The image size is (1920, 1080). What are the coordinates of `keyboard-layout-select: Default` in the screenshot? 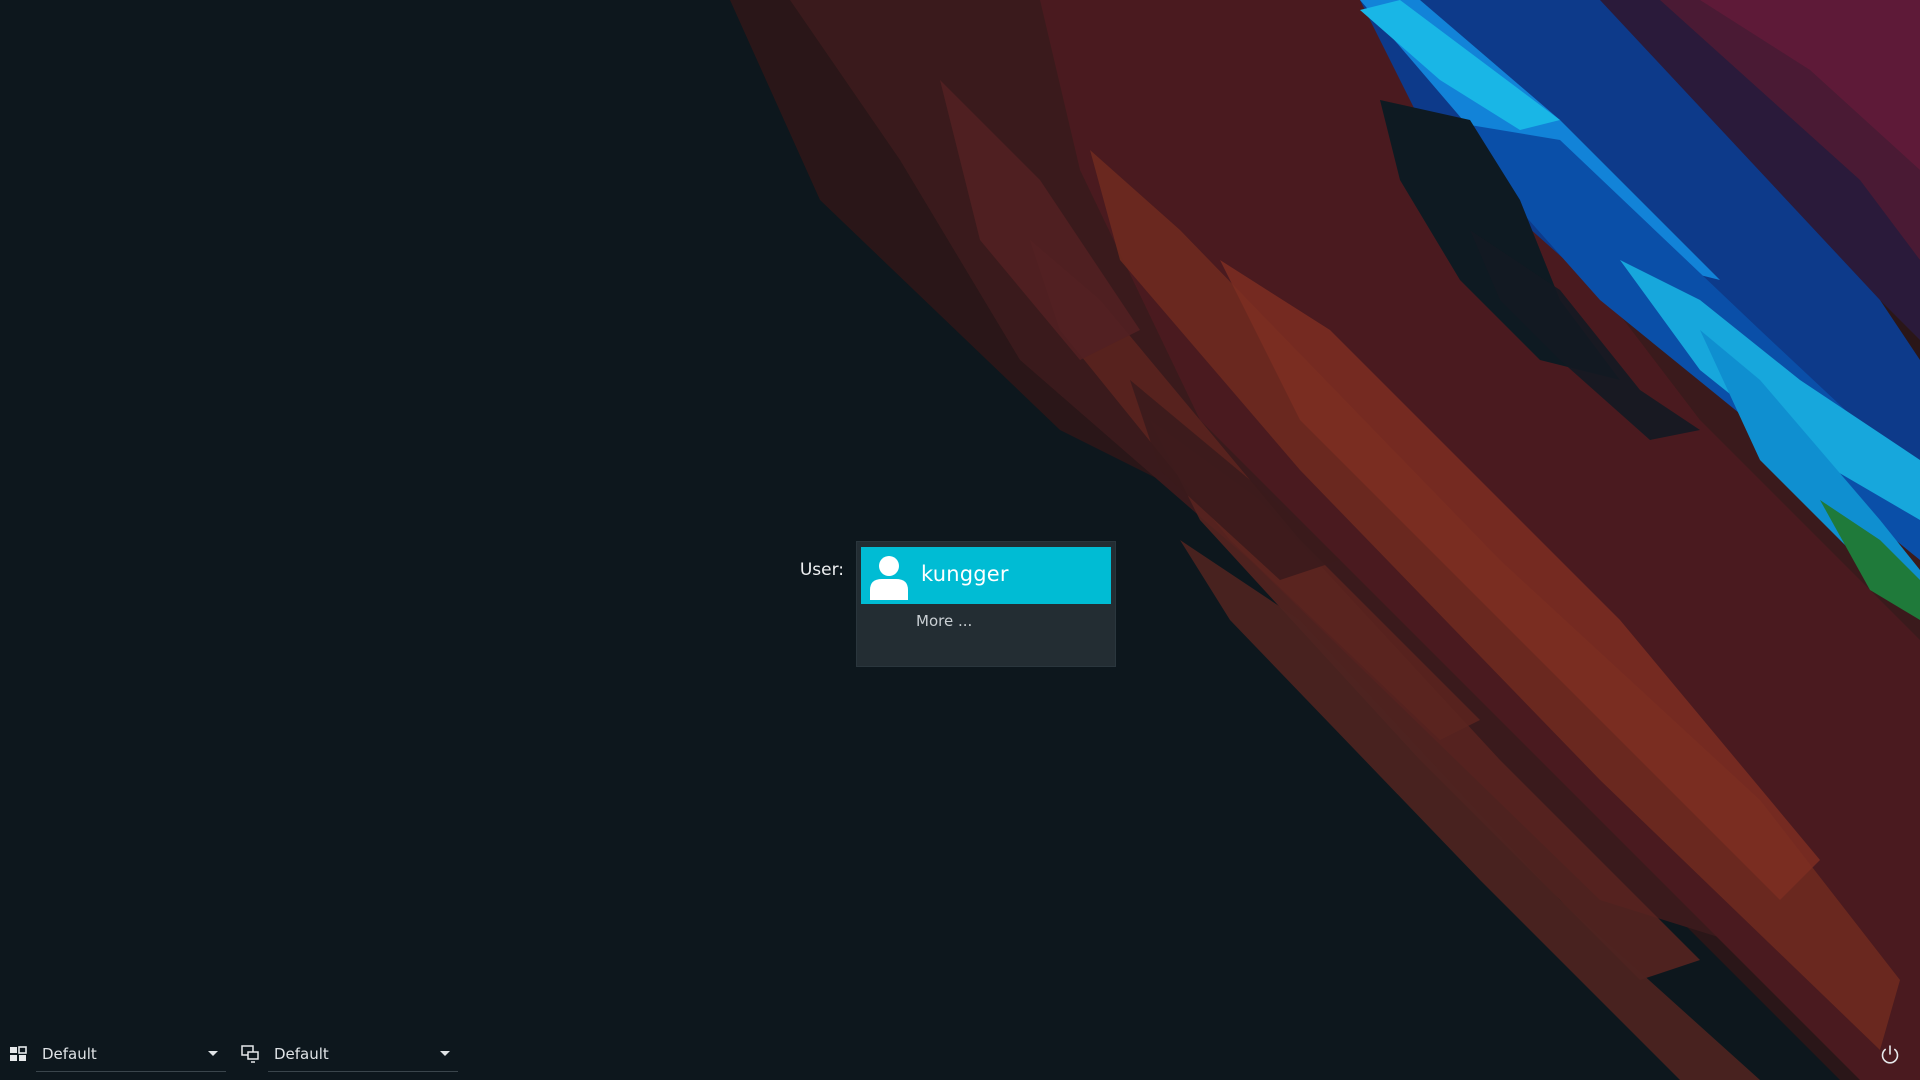 It's located at (363, 1056).